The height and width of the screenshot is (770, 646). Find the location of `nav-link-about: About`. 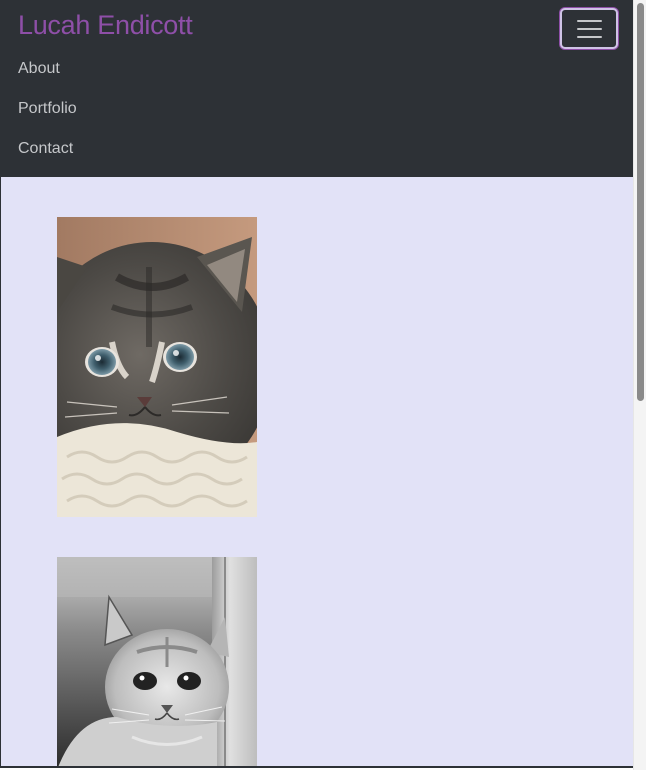

nav-link-about: About is located at coordinates (47, 70).